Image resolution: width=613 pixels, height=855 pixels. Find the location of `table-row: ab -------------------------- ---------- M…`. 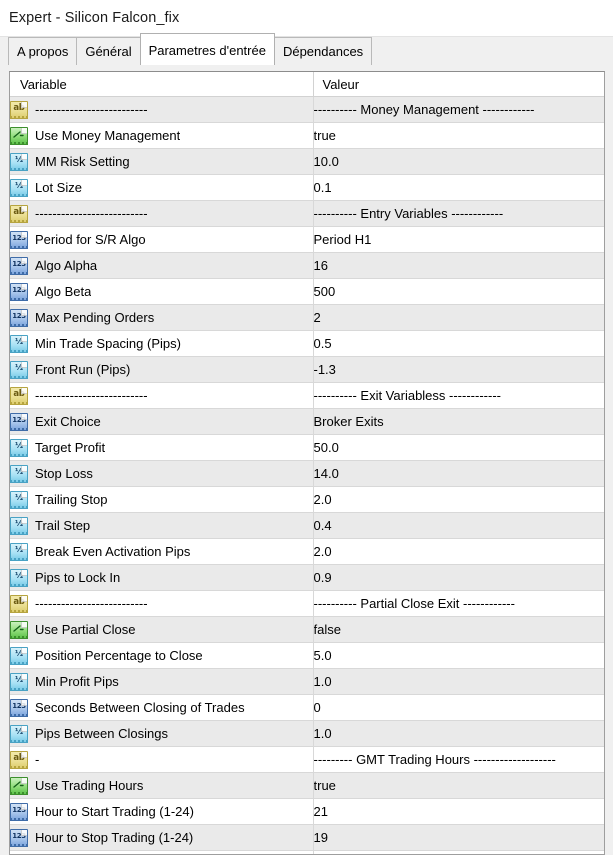

table-row: ab -------------------------- ---------- M… is located at coordinates (307, 109).